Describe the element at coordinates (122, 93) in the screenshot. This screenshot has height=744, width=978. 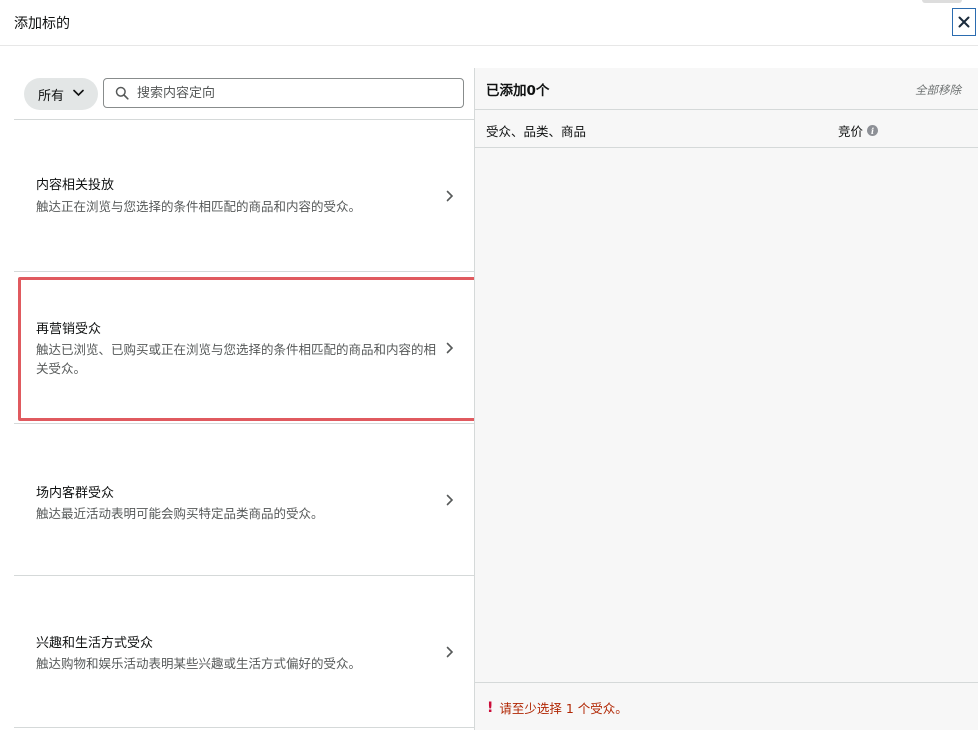
I see `search-icon` at that location.